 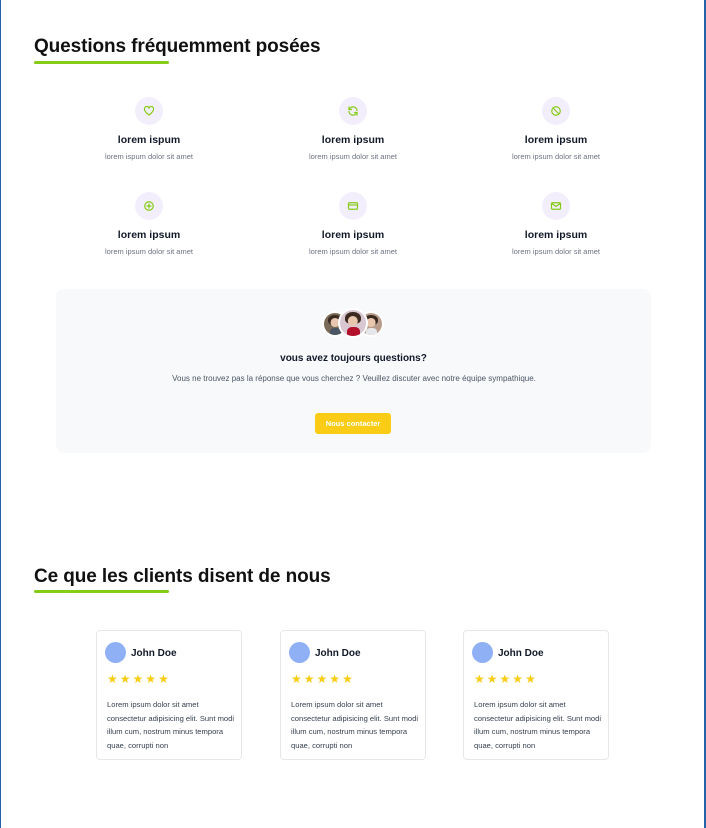 I want to click on testimonials-title-underline, so click(x=101, y=591).